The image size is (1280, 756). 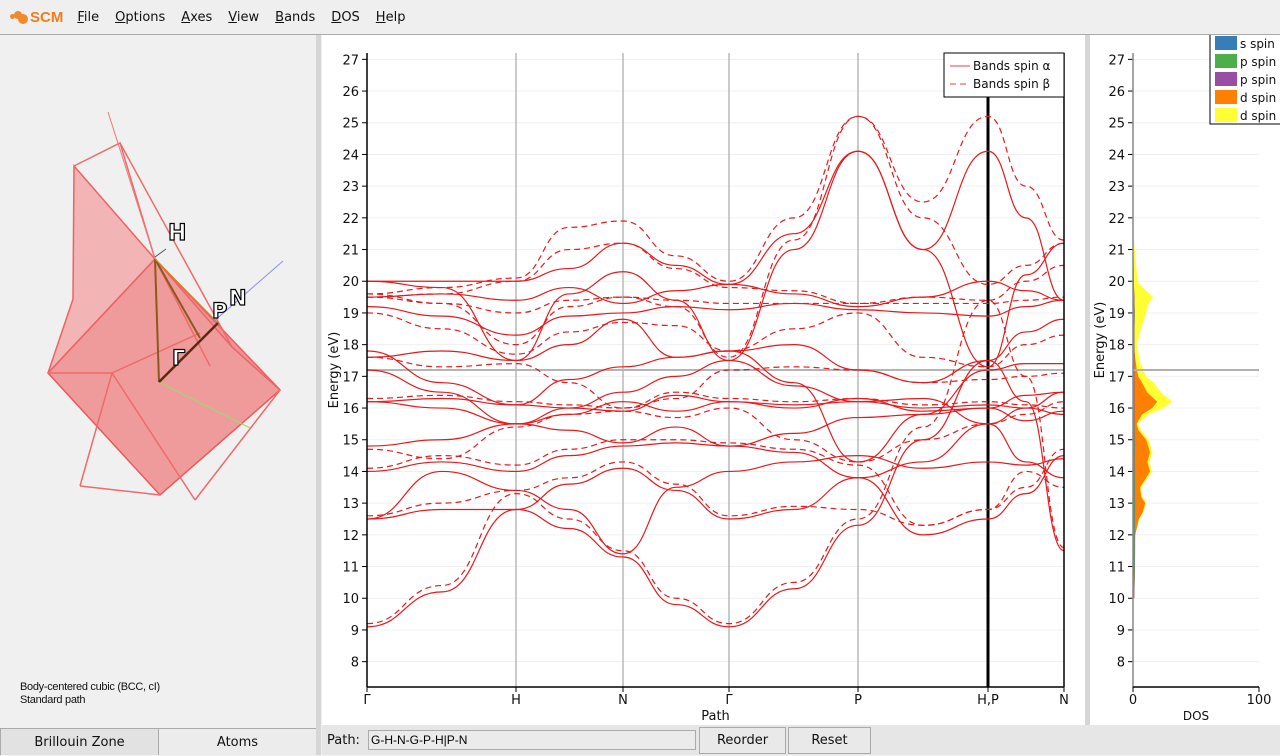 What do you see at coordinates (47, 17) in the screenshot?
I see `scm-logo-text: SCM` at bounding box center [47, 17].